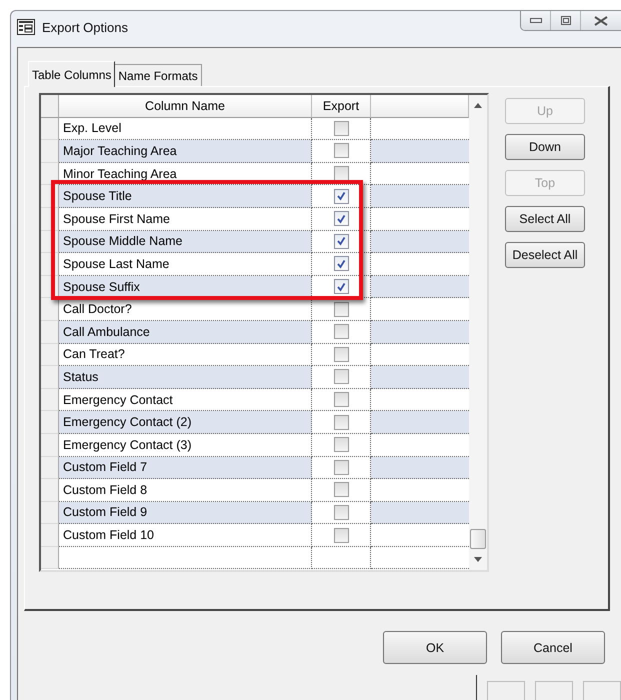  I want to click on tab: Table Columns, so click(72, 74).